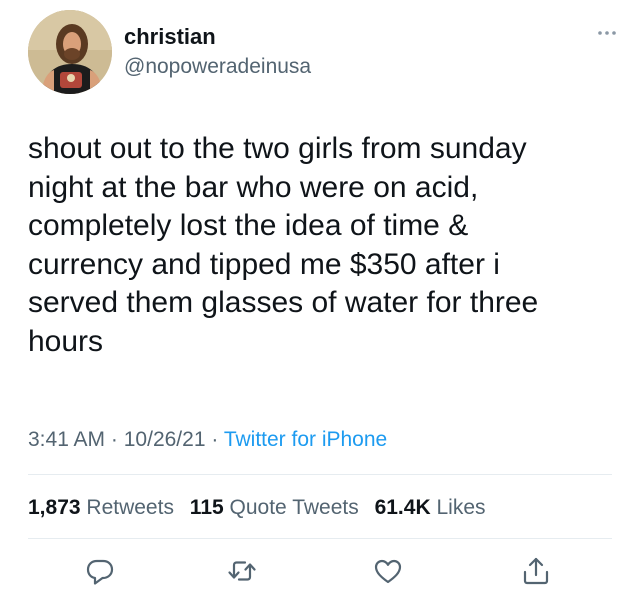 Image resolution: width=640 pixels, height=602 pixels. I want to click on retweet-icon, so click(242, 571).